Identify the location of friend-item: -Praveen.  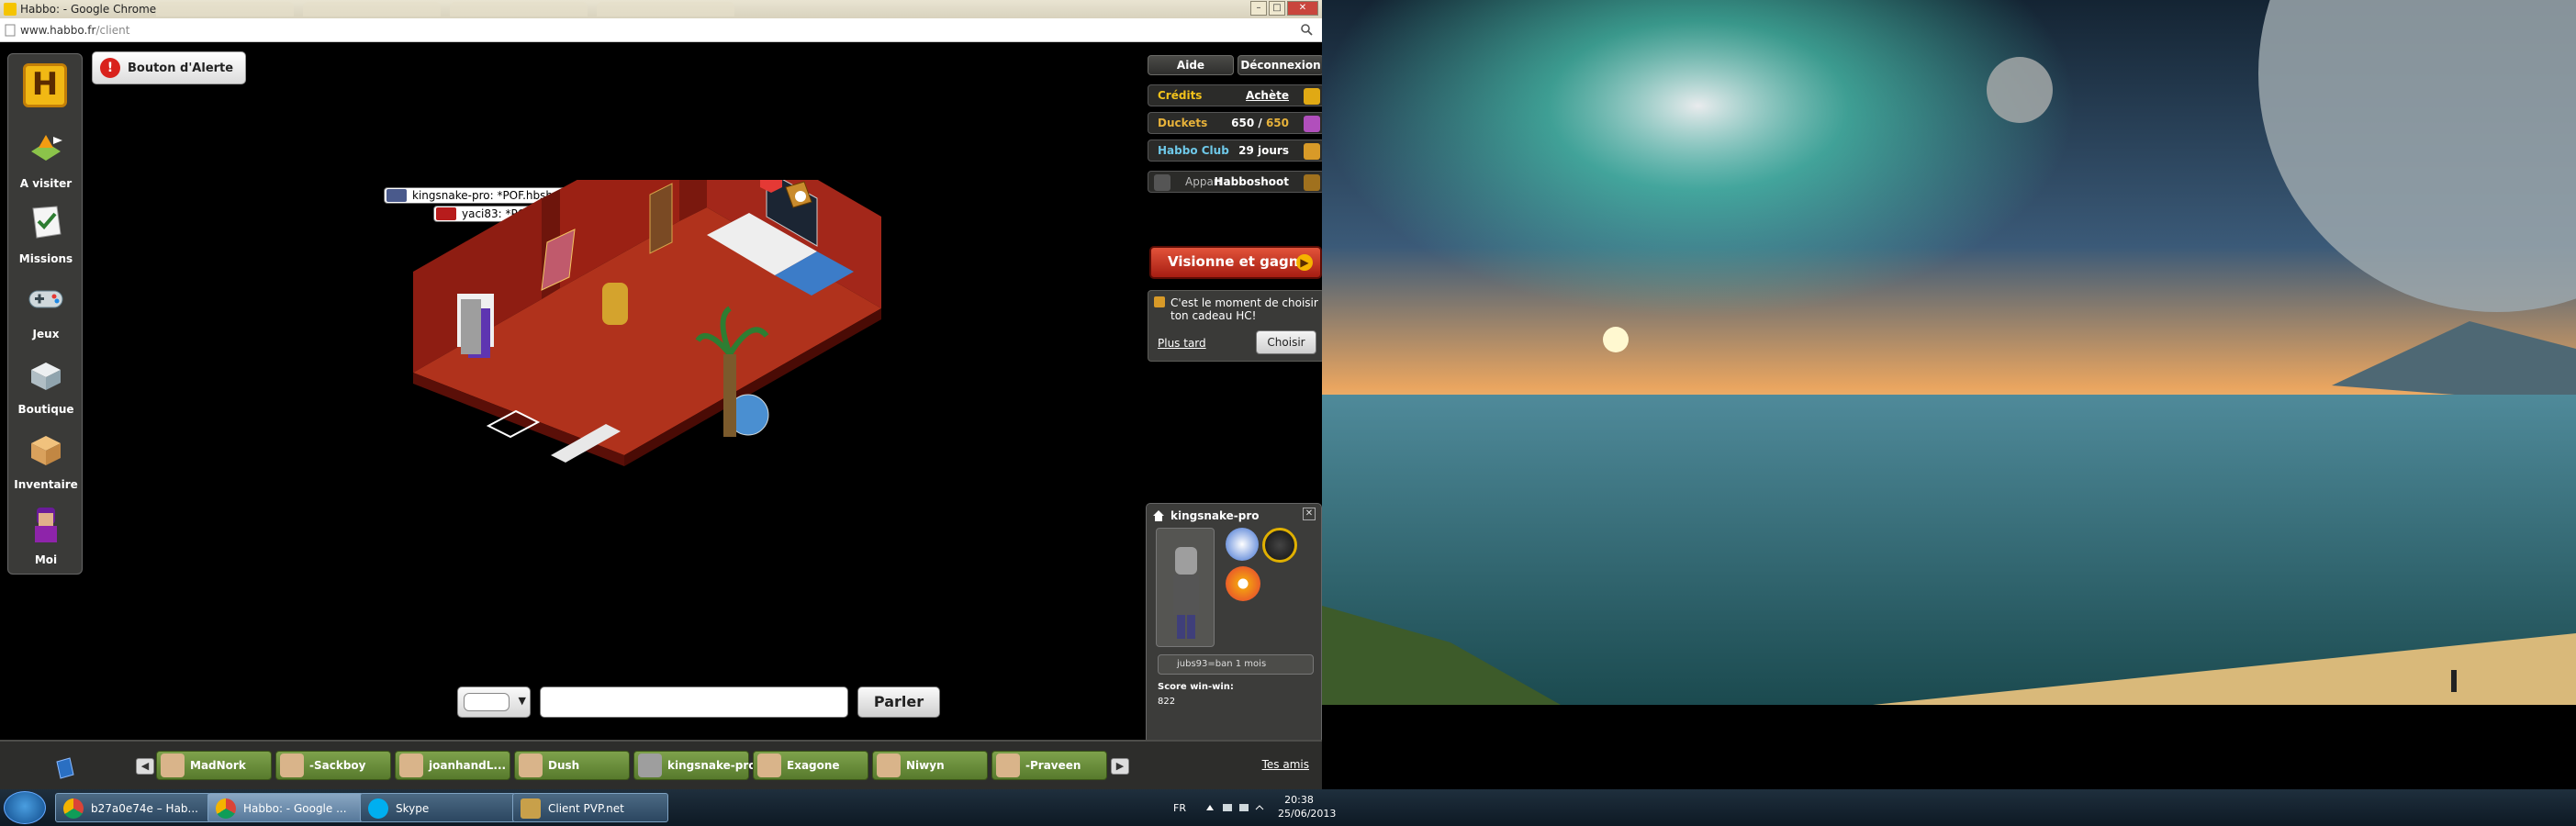
(1049, 766).